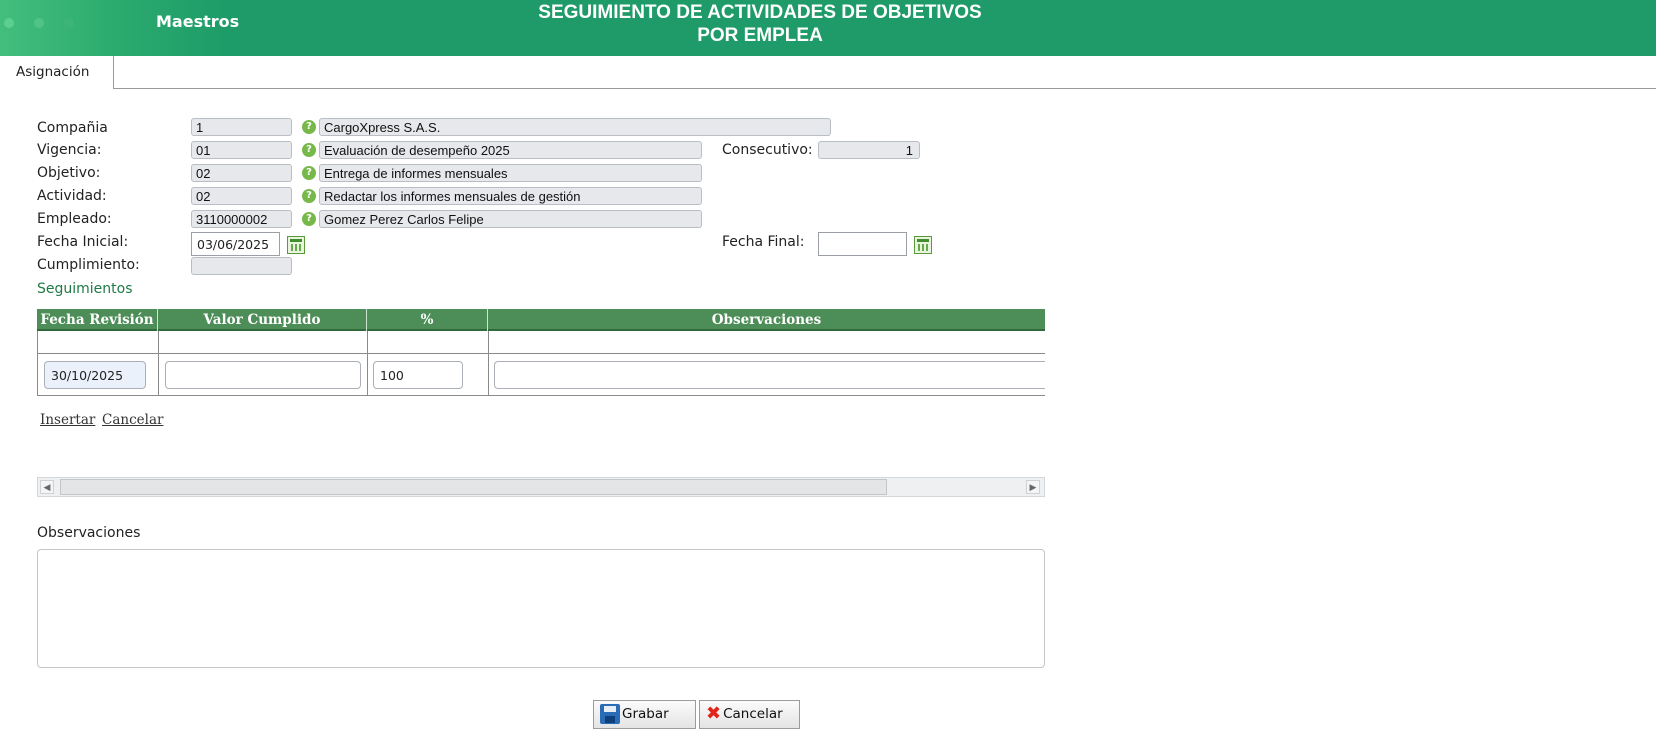 The image size is (1656, 733). Describe the element at coordinates (753, 714) in the screenshot. I see `cancelar-button-label: Cancelar` at that location.